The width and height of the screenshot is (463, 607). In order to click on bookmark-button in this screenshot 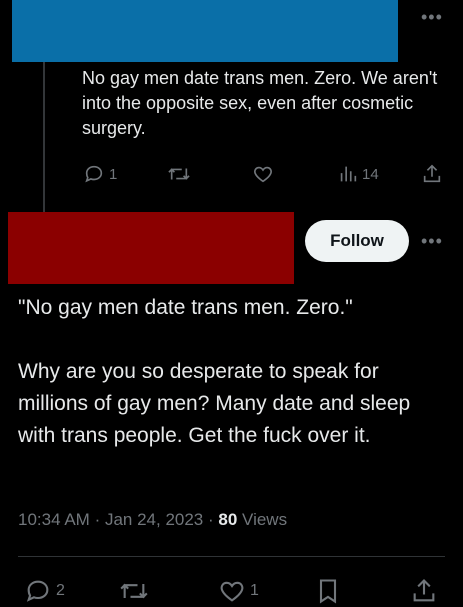, I will do `click(328, 591)`.